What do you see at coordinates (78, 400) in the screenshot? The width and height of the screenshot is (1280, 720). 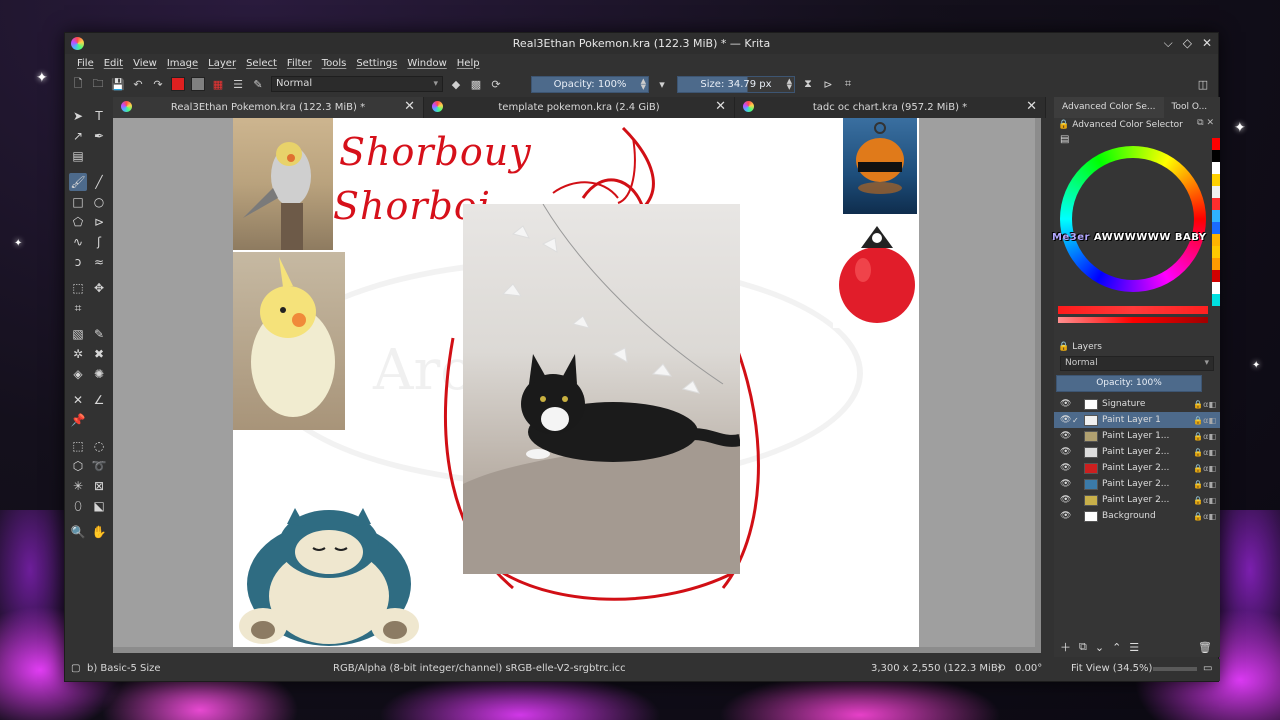 I see `assistant-tool-icon: ✕` at bounding box center [78, 400].